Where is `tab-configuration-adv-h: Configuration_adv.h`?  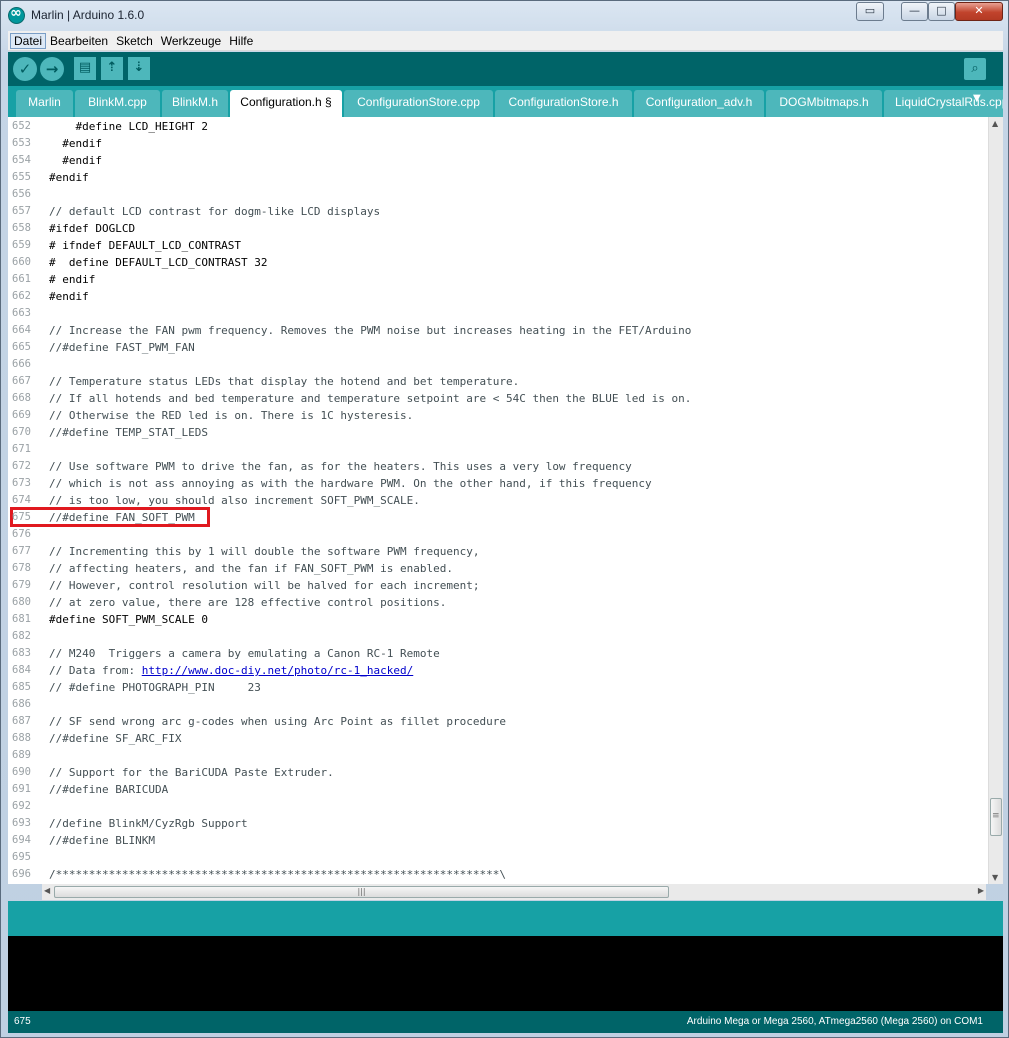 tab-configuration-adv-h: Configuration_adv.h is located at coordinates (699, 103).